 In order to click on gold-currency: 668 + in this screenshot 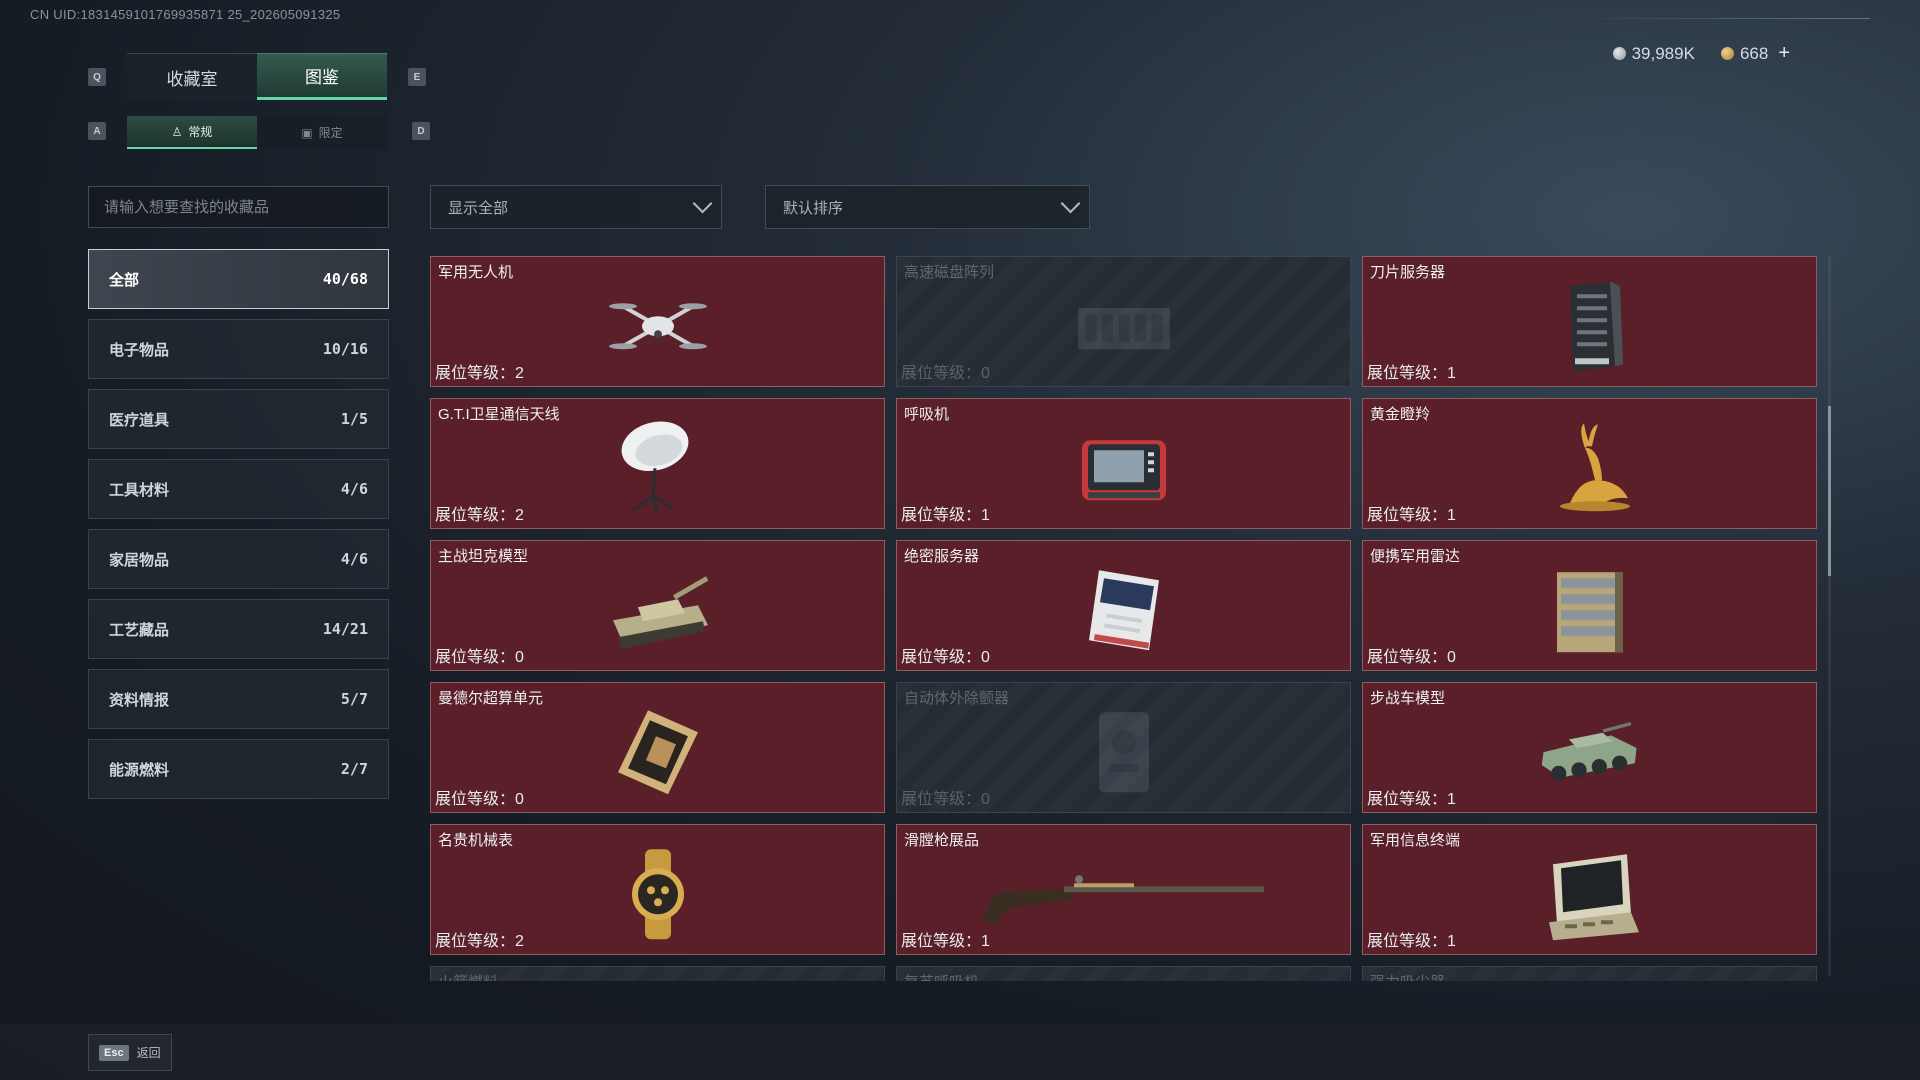, I will do `click(1755, 53)`.